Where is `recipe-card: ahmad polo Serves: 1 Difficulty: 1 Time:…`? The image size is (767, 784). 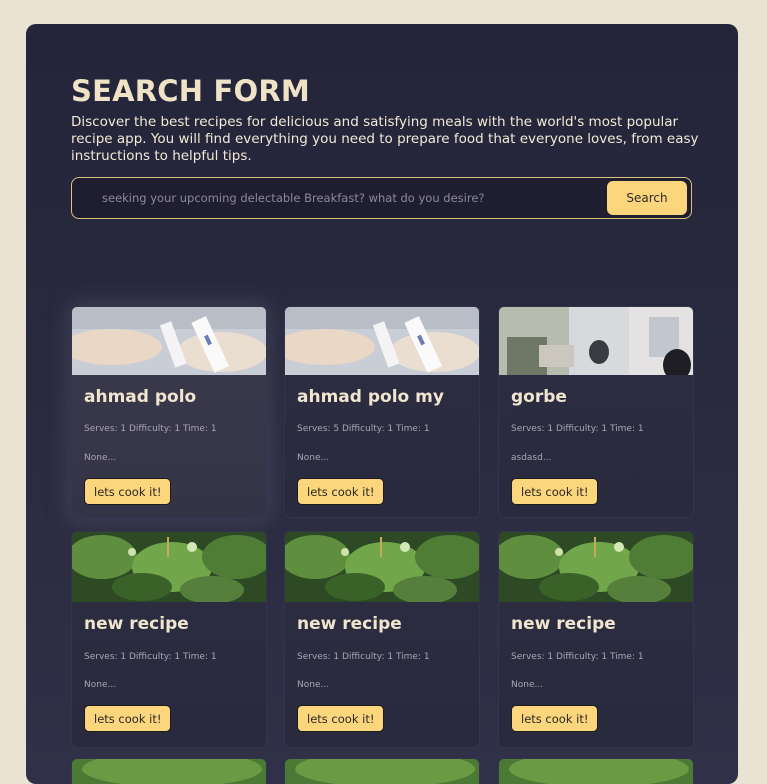
recipe-card: ahmad polo Serves: 1 Difficulty: 1 Time:… is located at coordinates (169, 412).